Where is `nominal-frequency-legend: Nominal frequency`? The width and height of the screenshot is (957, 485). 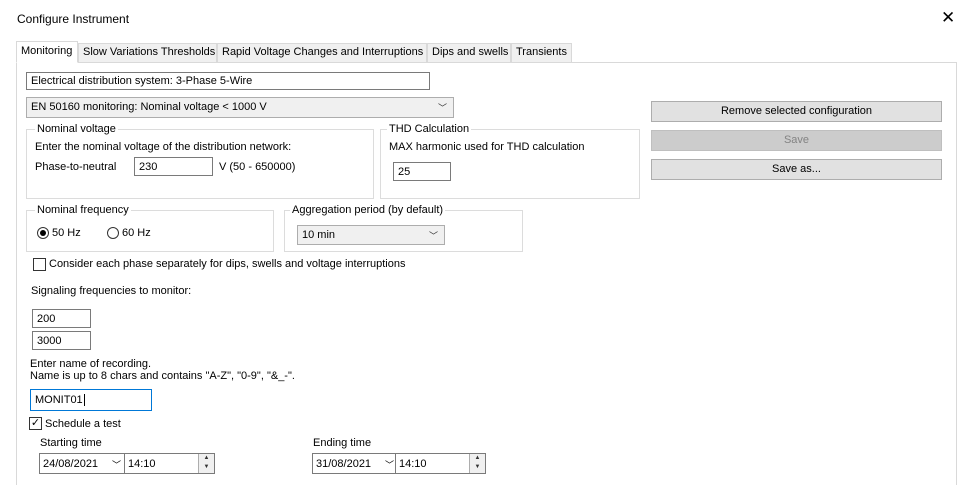
nominal-frequency-legend: Nominal frequency is located at coordinates (83, 210).